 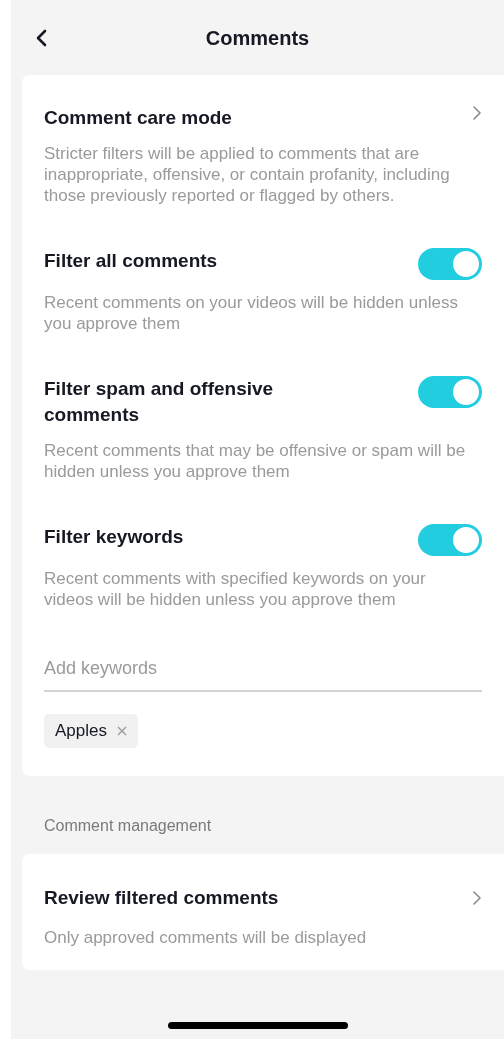 What do you see at coordinates (235, 589) in the screenshot?
I see `setting-description: Recent comments with specified keywords on your videos will be hidden unless you approve them` at bounding box center [235, 589].